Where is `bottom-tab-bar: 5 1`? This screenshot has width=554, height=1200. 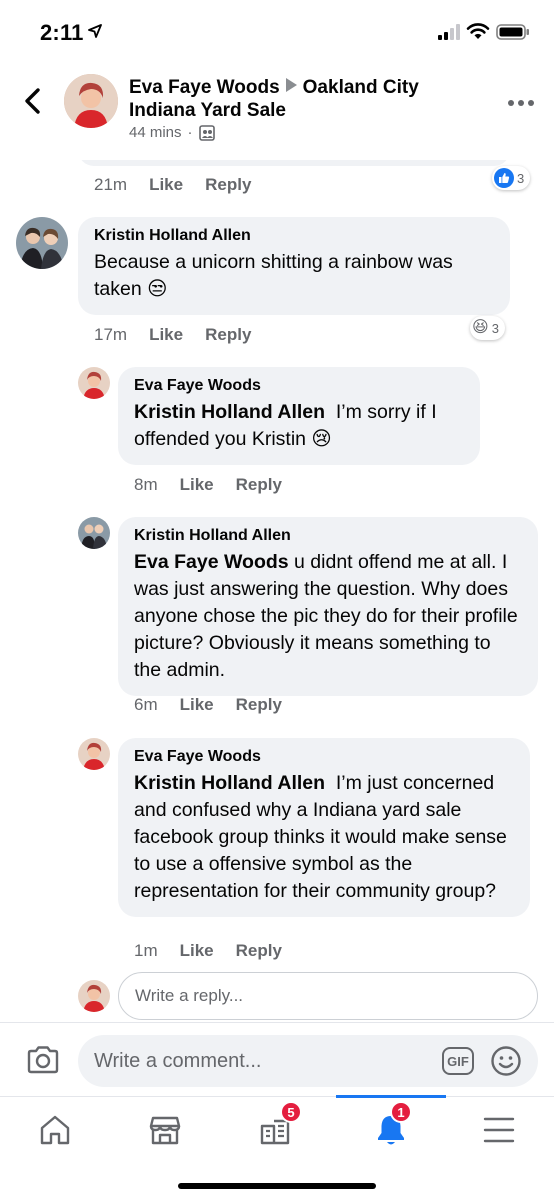
bottom-tab-bar: 5 1 is located at coordinates (277, 1147).